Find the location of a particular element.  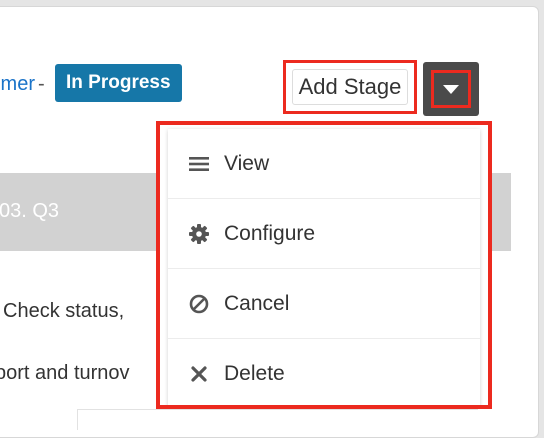

menu-item-cancel: Cancel is located at coordinates (324, 304).